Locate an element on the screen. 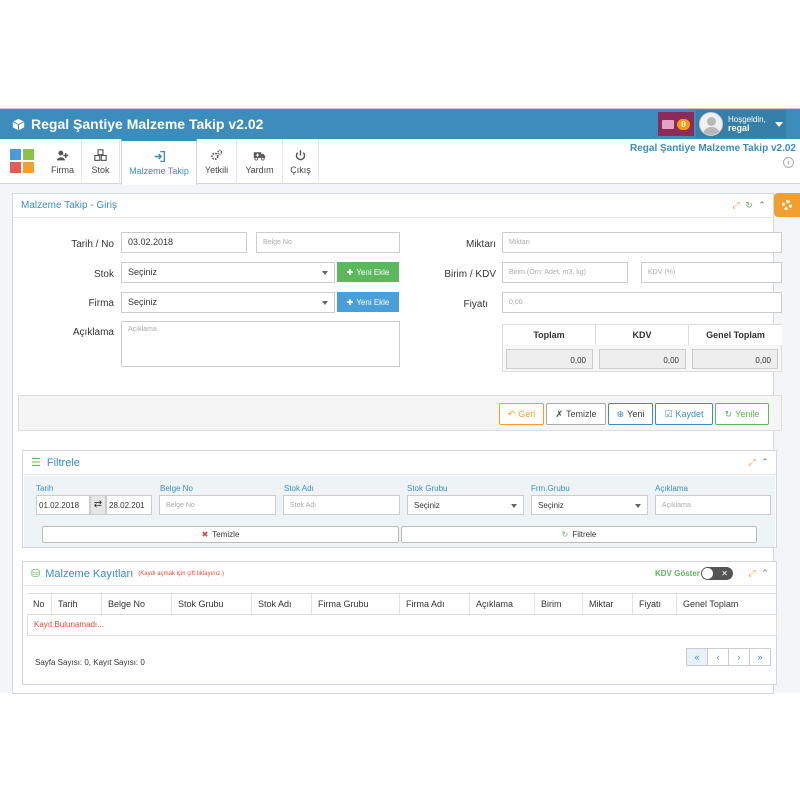 The width and height of the screenshot is (800, 800). kdv-input: KDV (%) is located at coordinates (711, 272).